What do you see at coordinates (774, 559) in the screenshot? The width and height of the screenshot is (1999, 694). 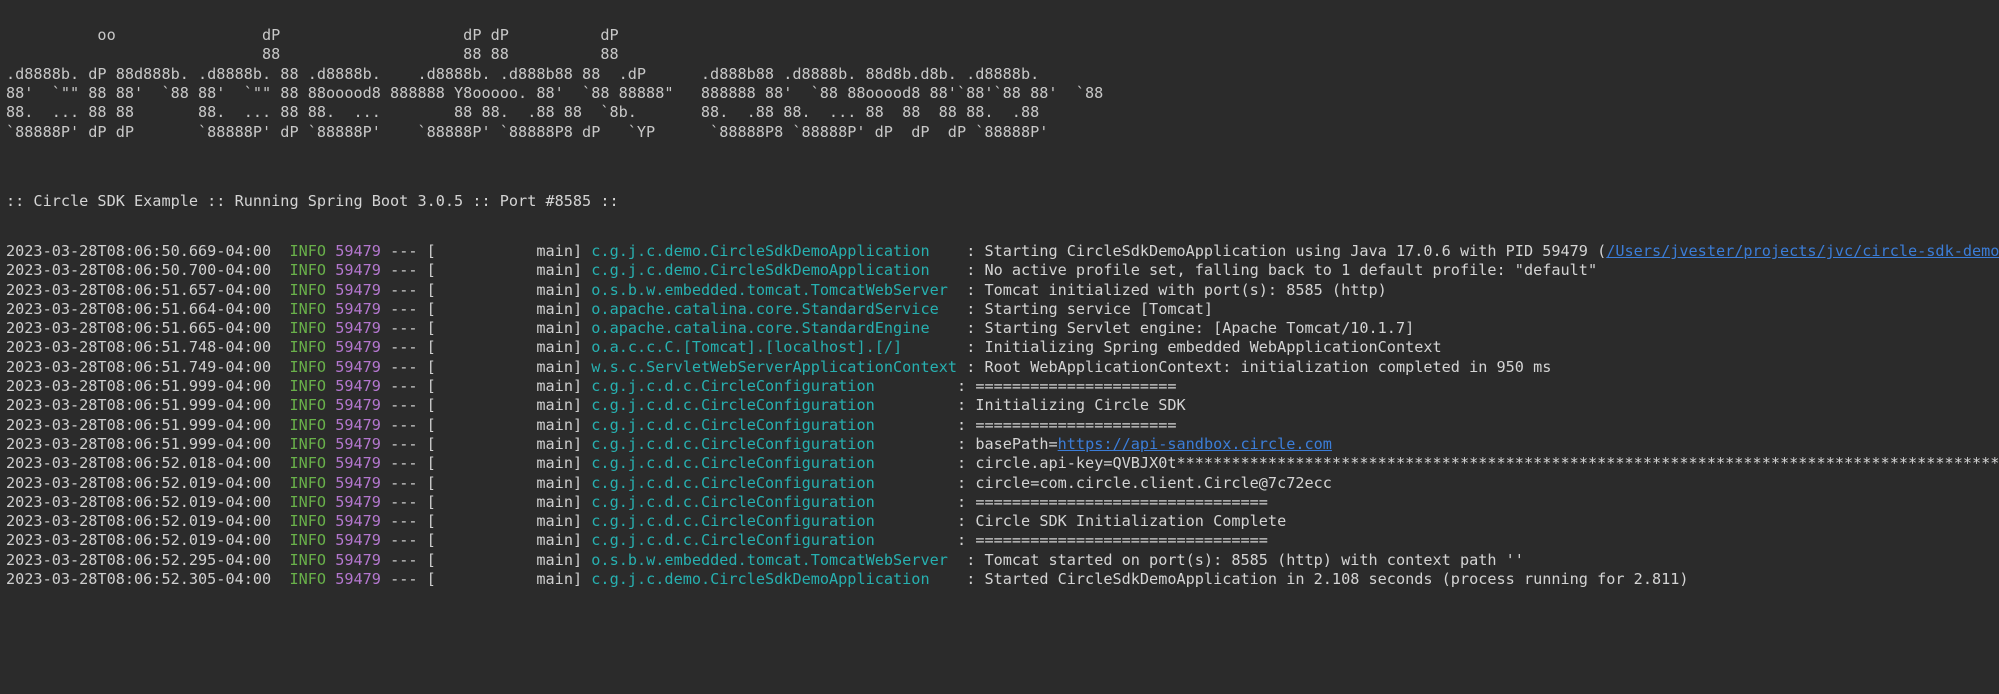 I see `log-logger: o.s.b.w.embedded.tomcat.TomcatWebServer` at bounding box center [774, 559].